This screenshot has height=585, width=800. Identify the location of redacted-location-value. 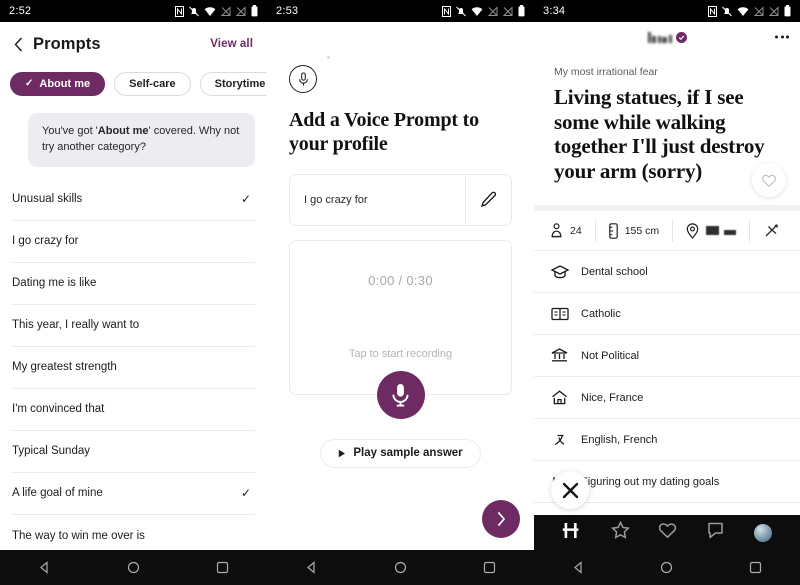
(721, 231).